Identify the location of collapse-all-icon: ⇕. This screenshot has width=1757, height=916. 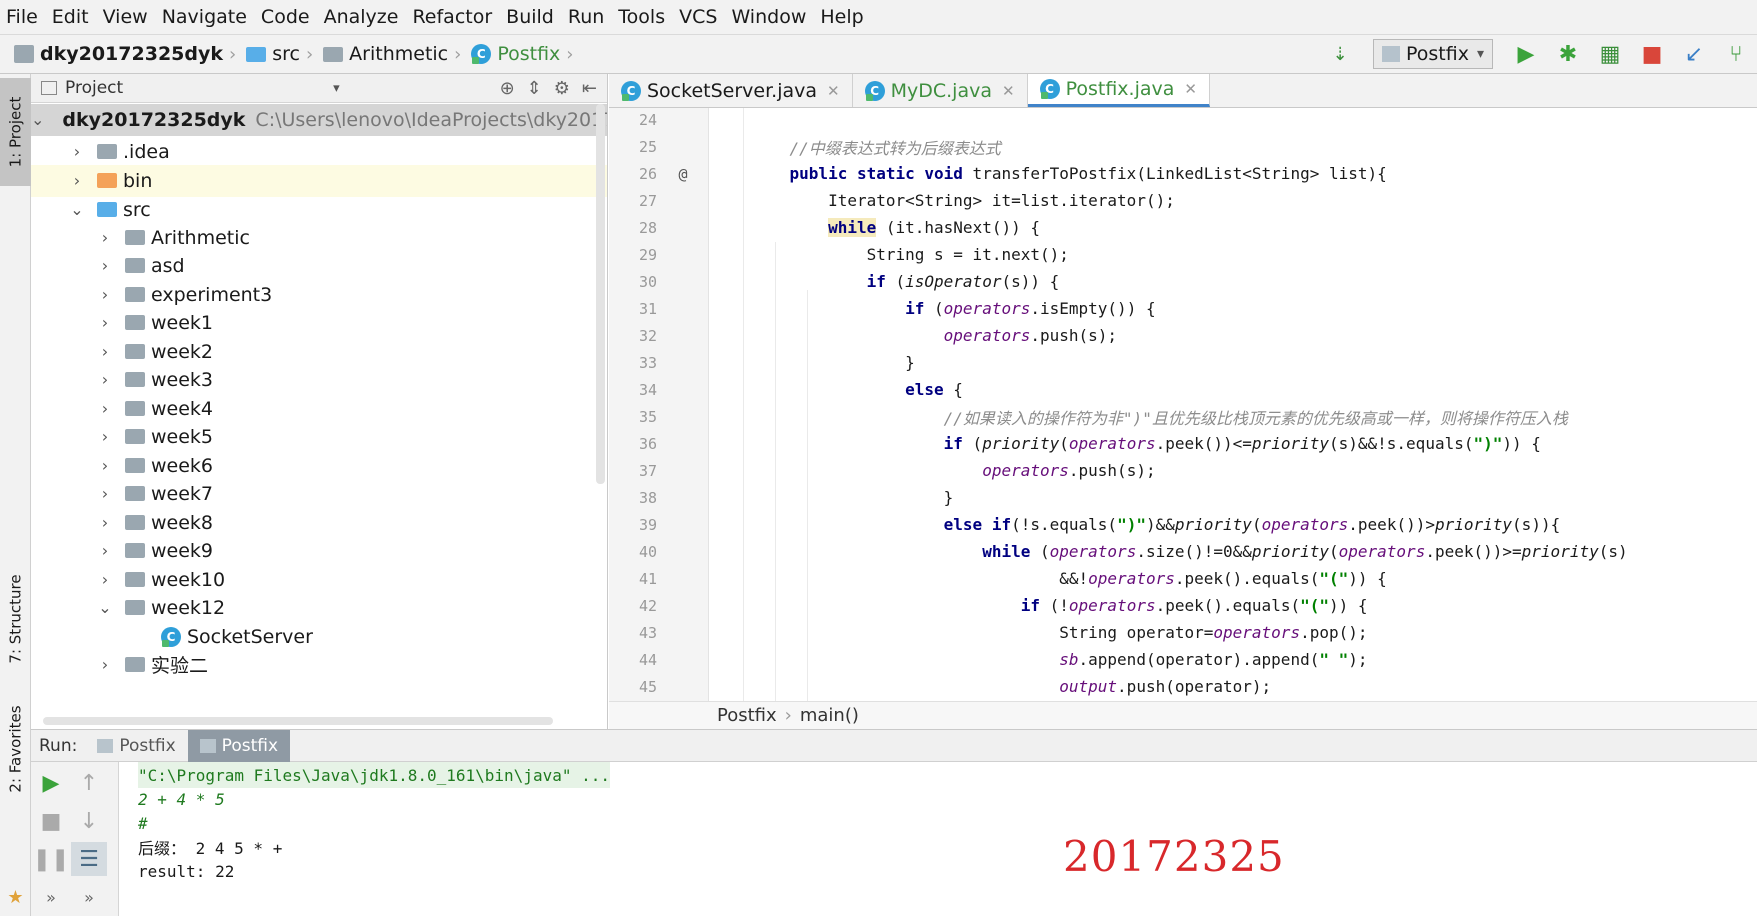
(534, 88).